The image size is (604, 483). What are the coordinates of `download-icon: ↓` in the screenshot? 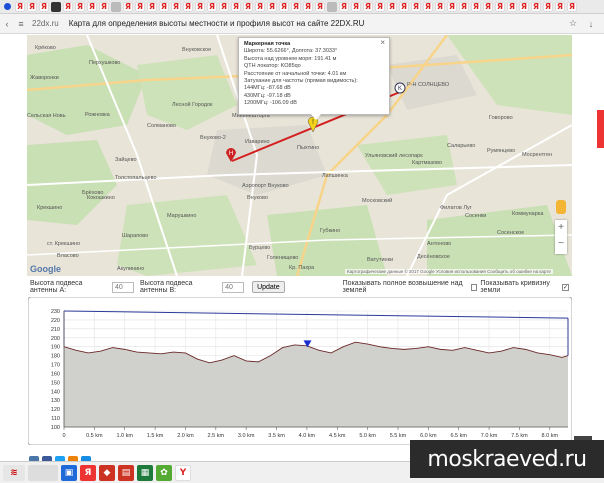 It's located at (591, 24).